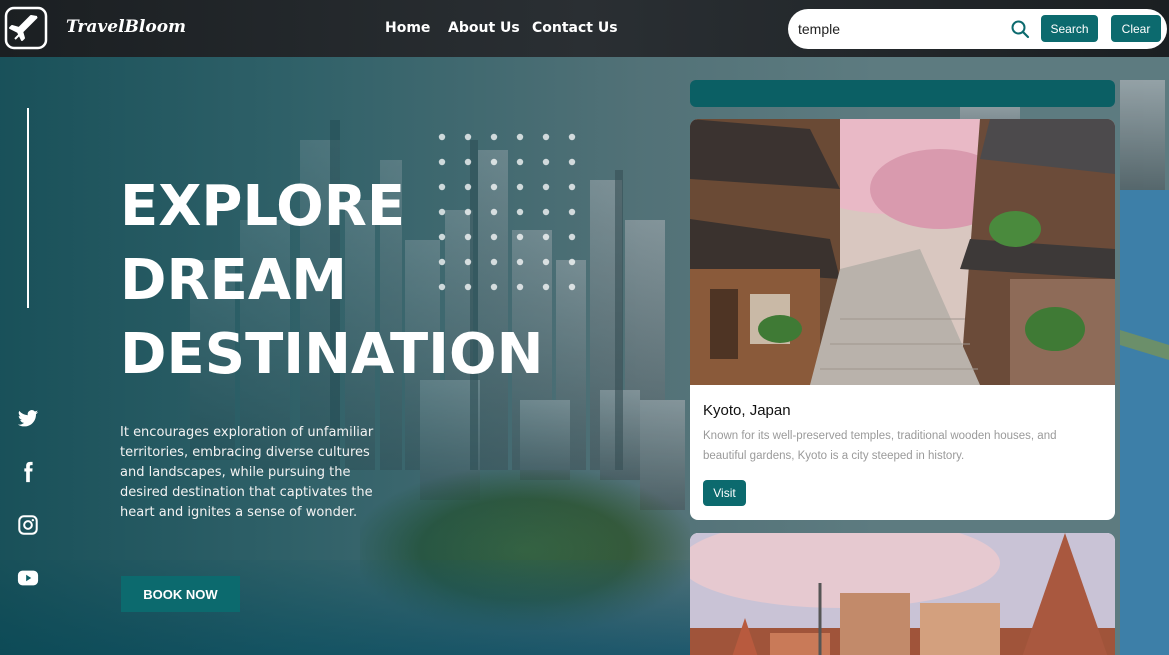  Describe the element at coordinates (28, 208) in the screenshot. I see `decorative-divider` at that location.